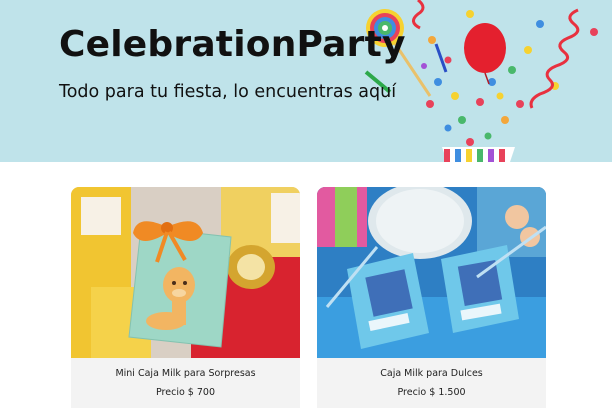 The image size is (612, 408). I want to click on site-title: CelebrationParty, so click(232, 44).